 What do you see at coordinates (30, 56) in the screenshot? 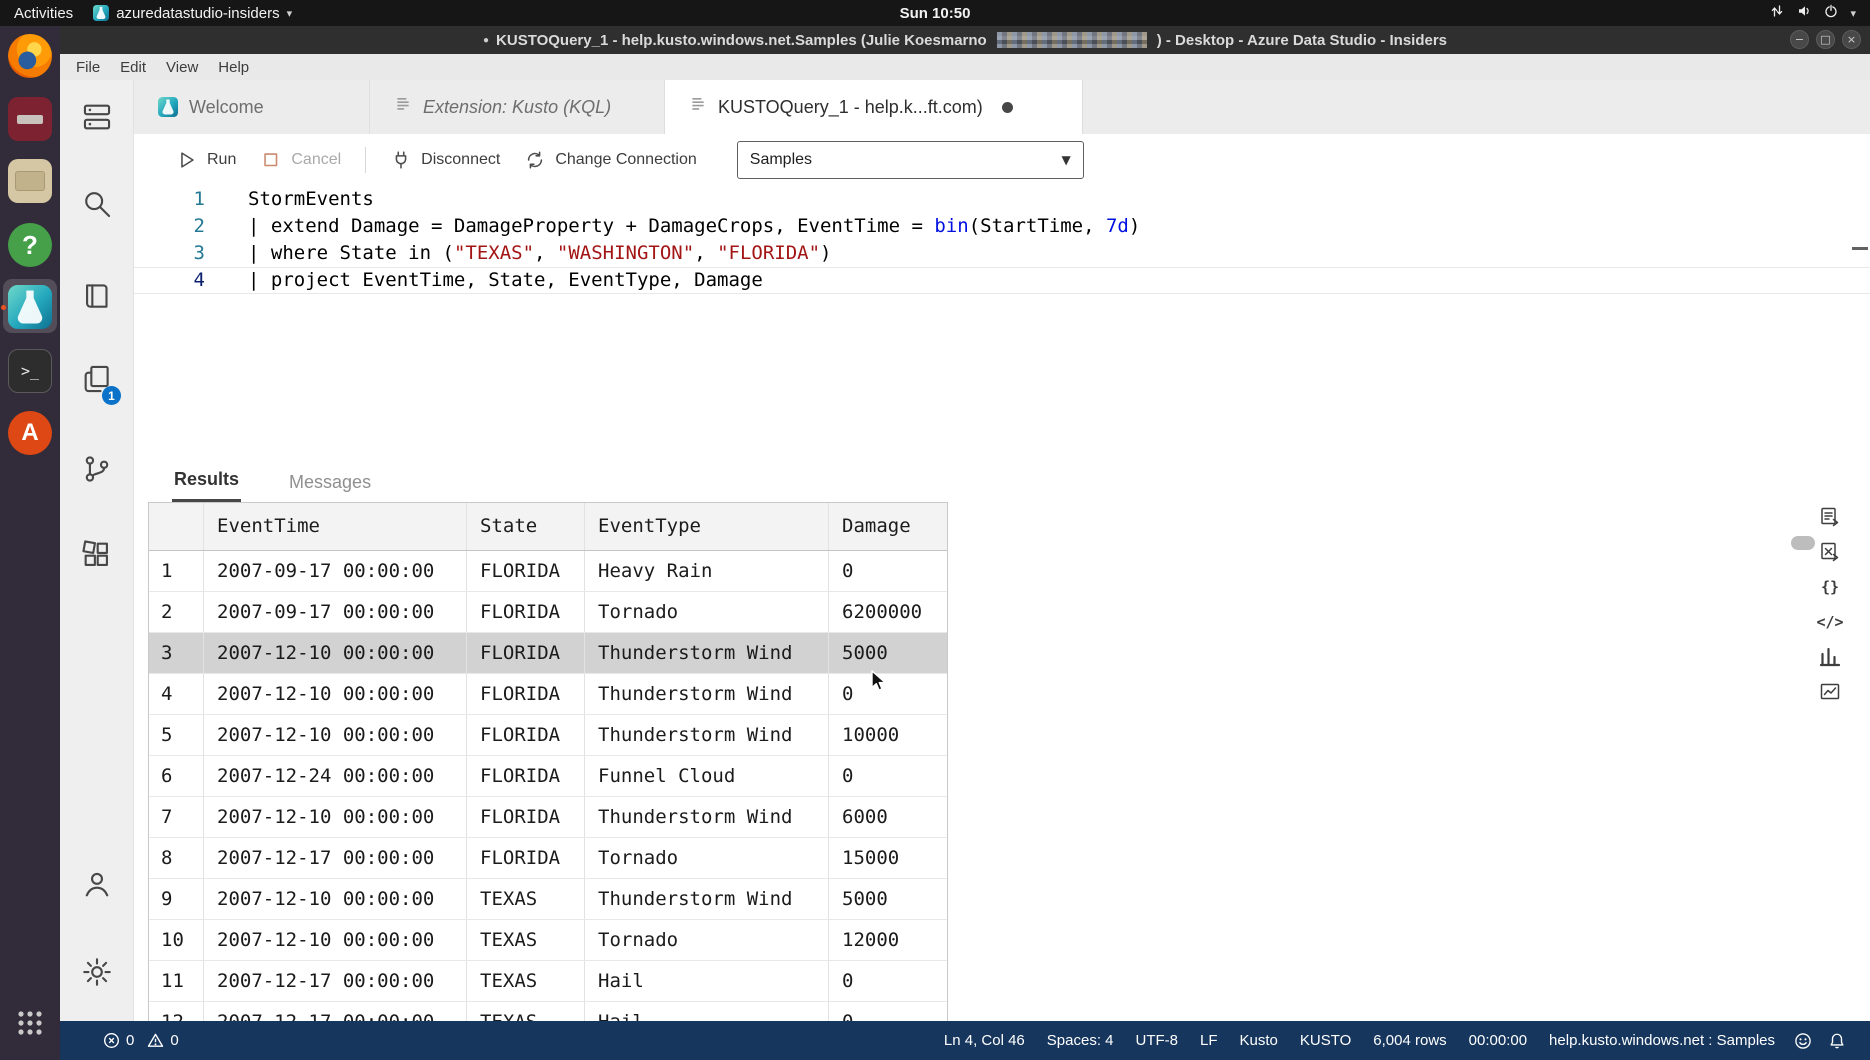
I see `firefox-icon` at bounding box center [30, 56].